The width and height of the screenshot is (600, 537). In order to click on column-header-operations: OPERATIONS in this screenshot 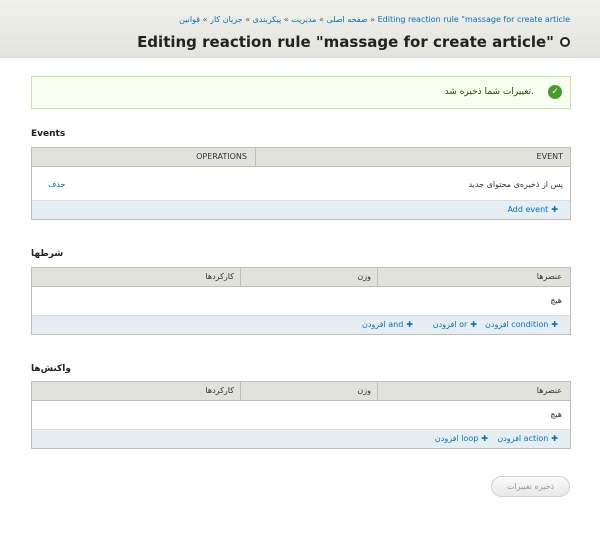, I will do `click(144, 157)`.